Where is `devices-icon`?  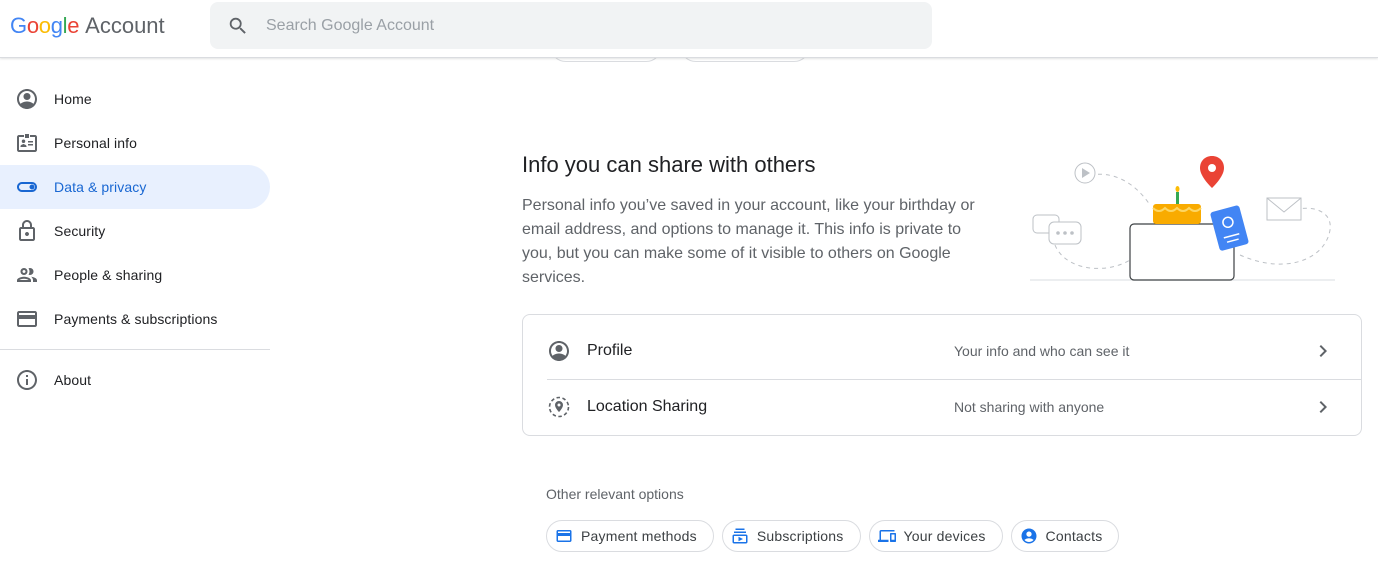
devices-icon is located at coordinates (886, 536).